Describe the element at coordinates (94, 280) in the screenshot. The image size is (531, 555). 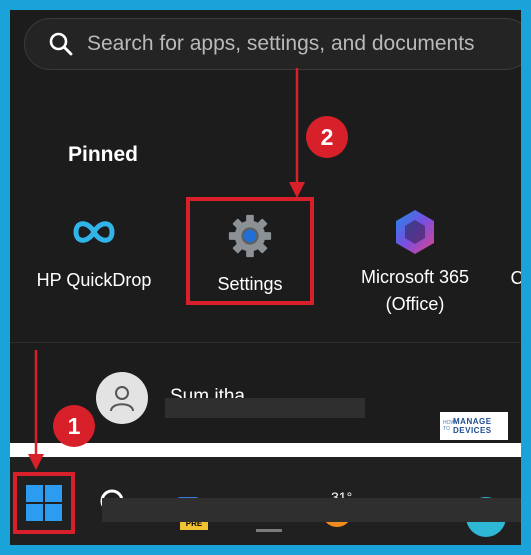
I see `pinned-app-label: HP QuickDrop` at that location.